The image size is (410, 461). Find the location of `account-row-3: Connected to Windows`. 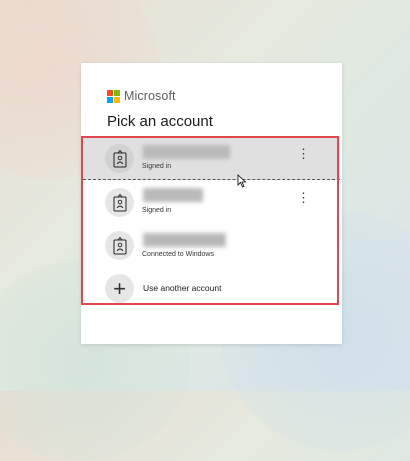

account-row-3: Connected to Windows is located at coordinates (211, 245).